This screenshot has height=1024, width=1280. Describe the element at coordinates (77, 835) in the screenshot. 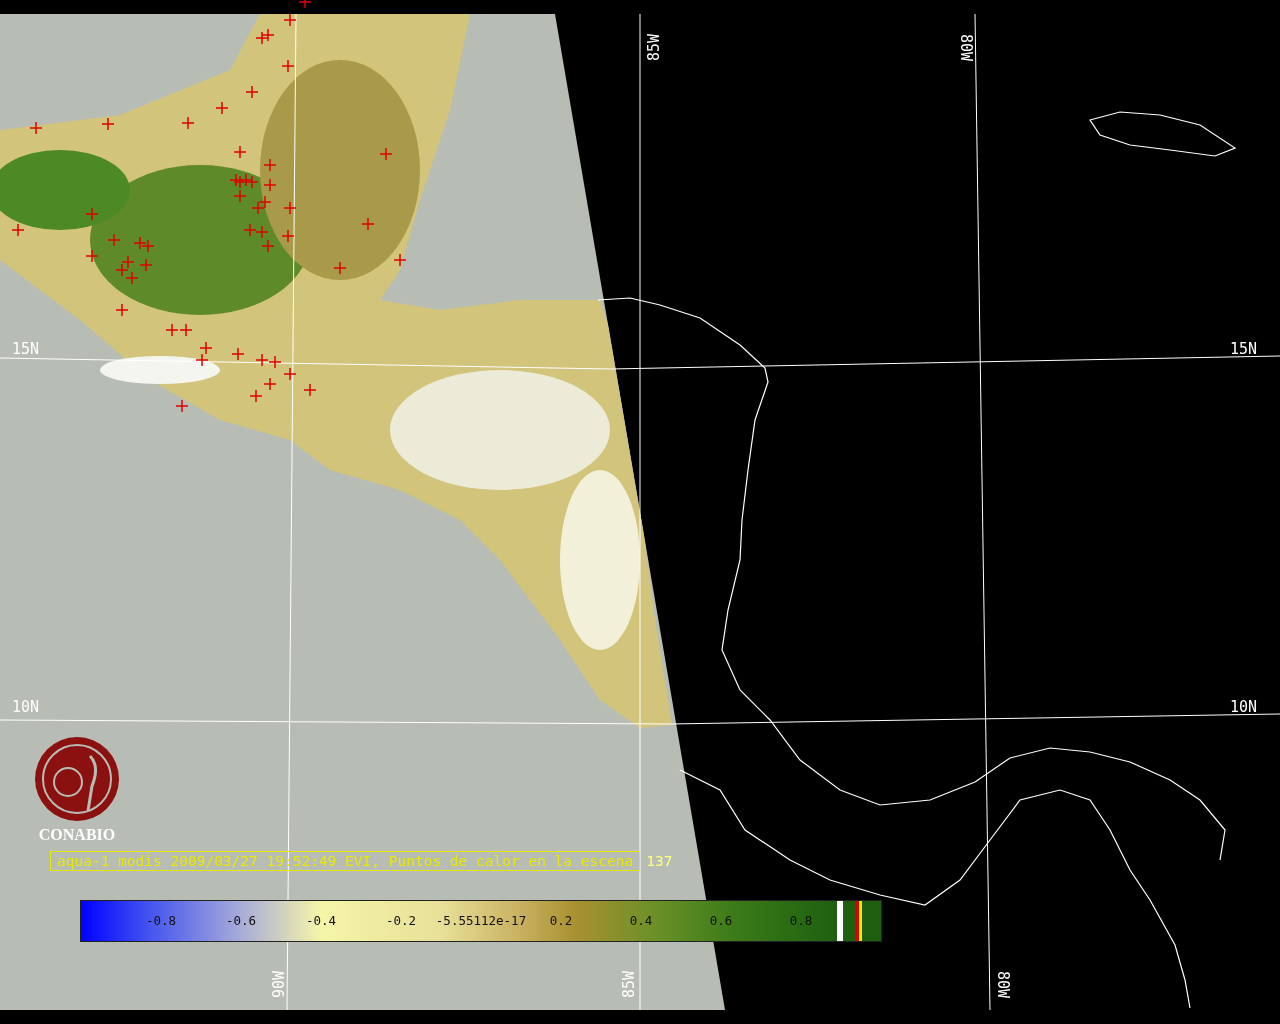

I see `logo-text: CONABIO` at that location.